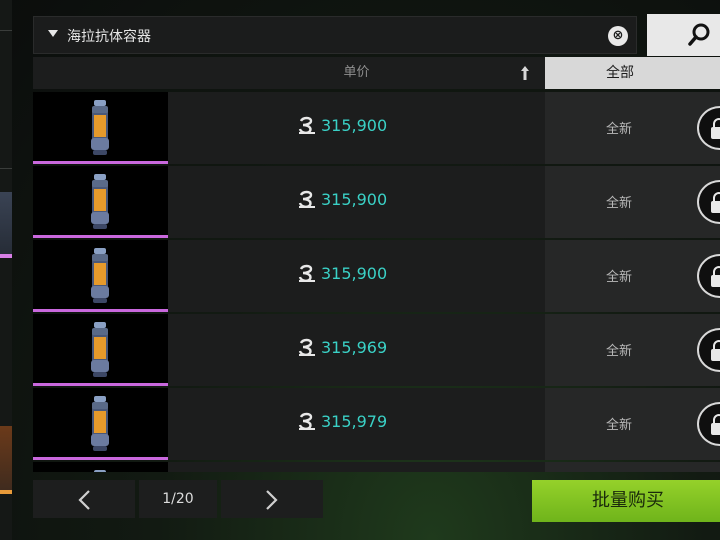 The height and width of the screenshot is (540, 720). What do you see at coordinates (354, 421) in the screenshot?
I see `price-value: 315,979` at bounding box center [354, 421].